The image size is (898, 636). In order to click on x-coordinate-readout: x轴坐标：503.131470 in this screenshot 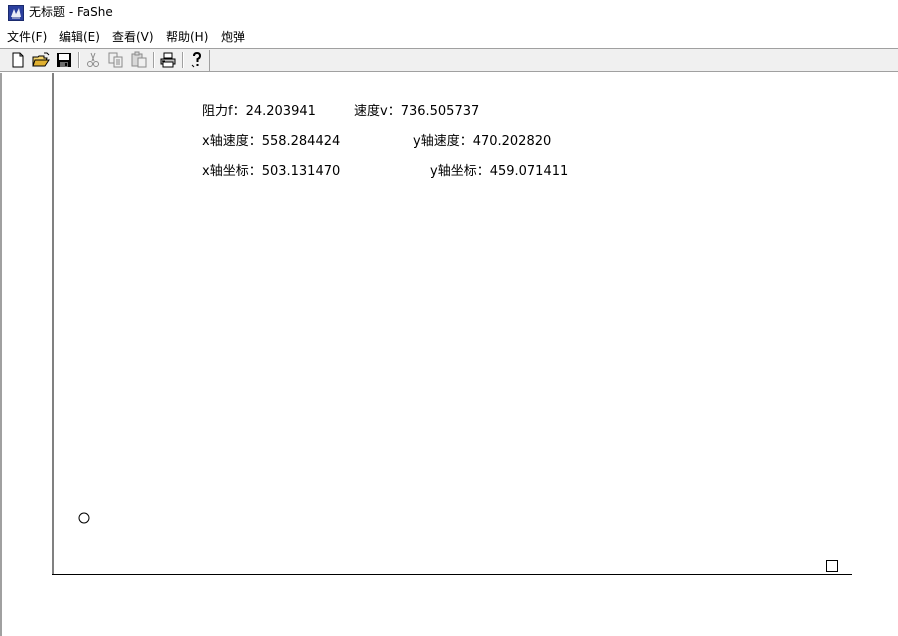, I will do `click(271, 171)`.